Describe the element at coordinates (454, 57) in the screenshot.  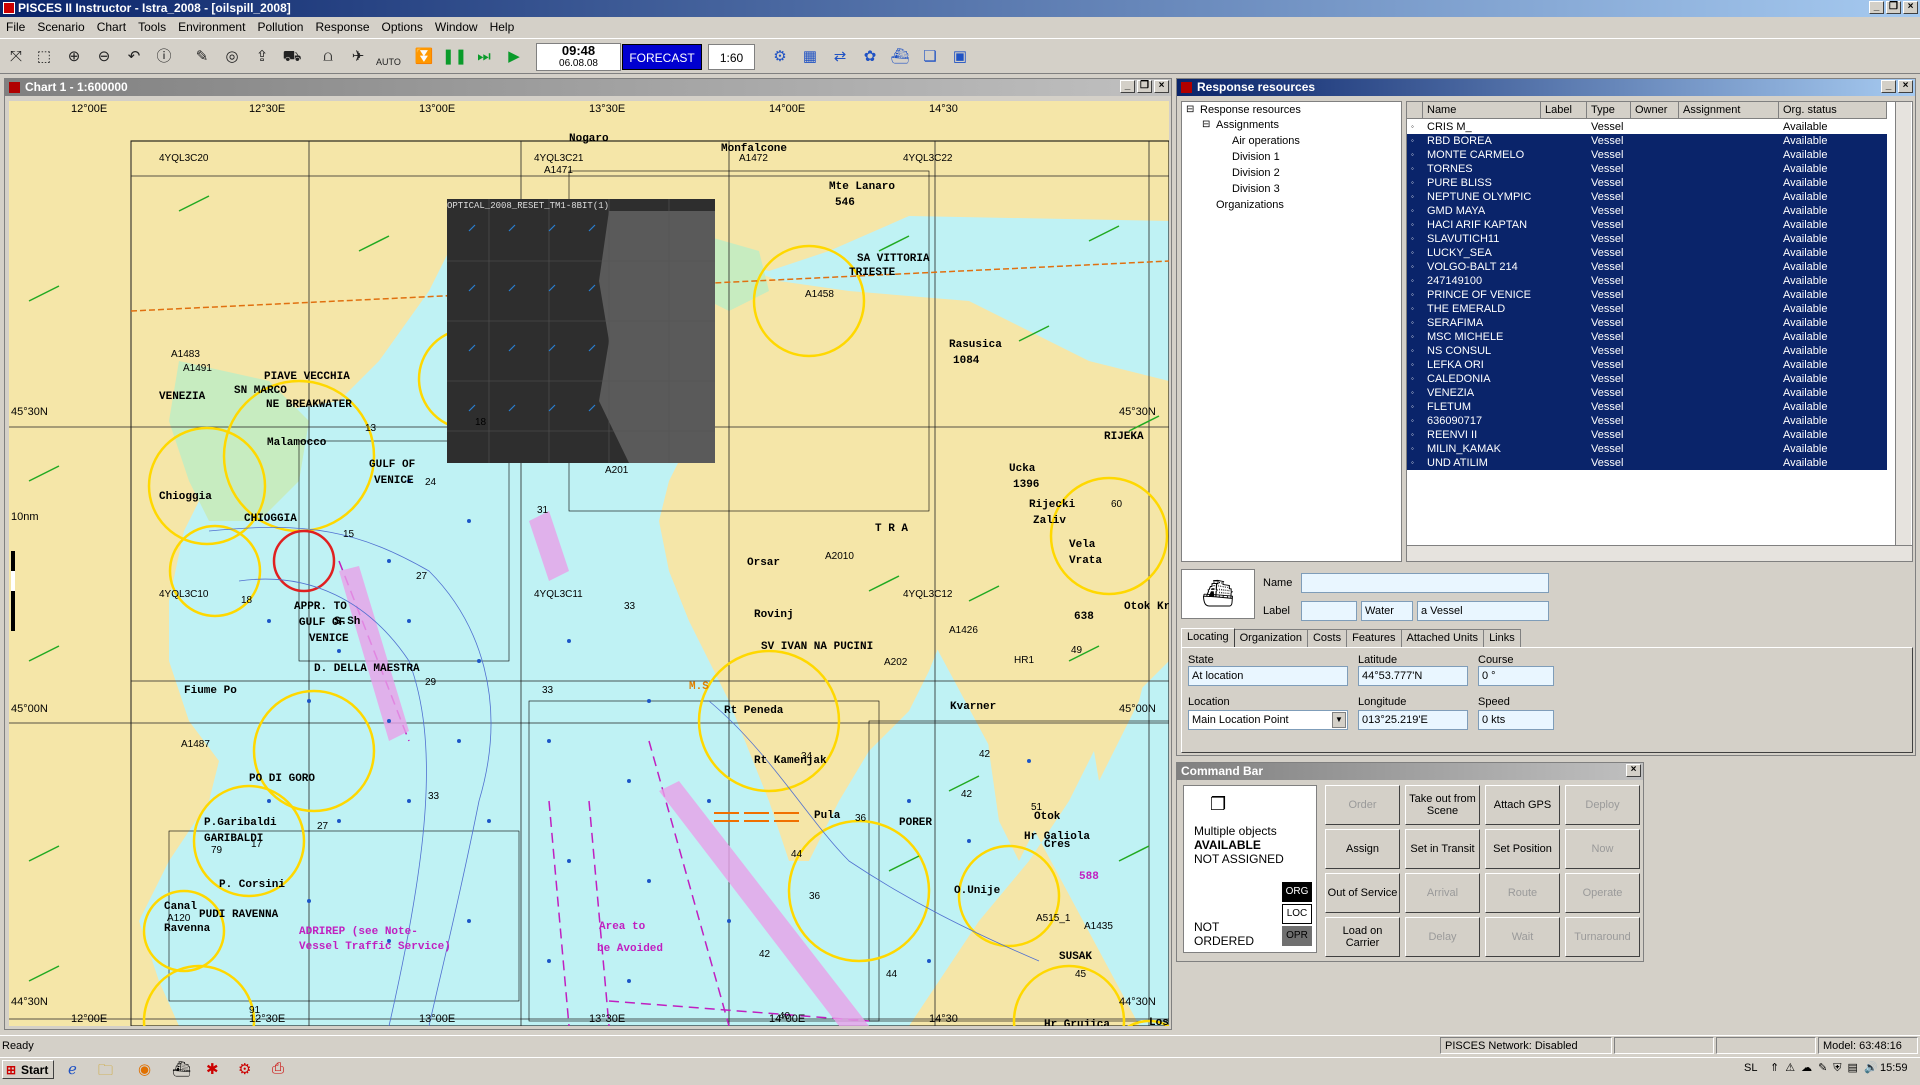
I see `pause-icon: ❚❚` at that location.